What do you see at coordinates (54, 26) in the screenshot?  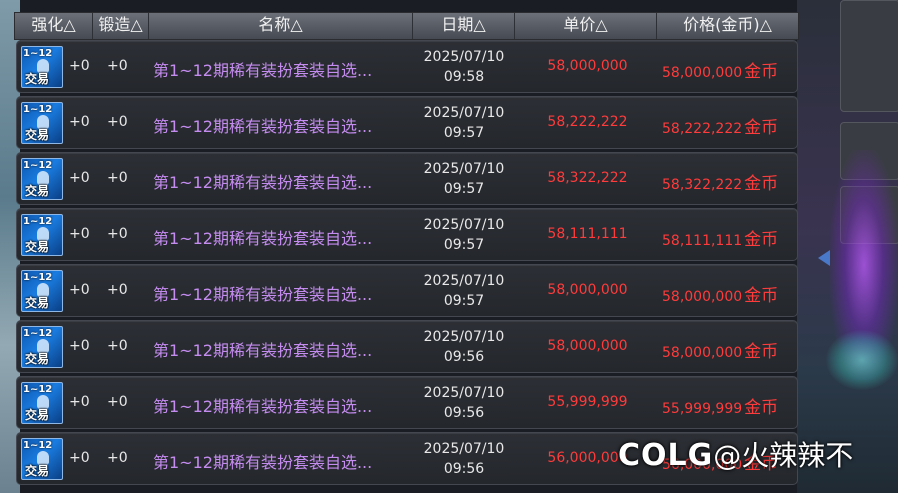 I see `header-enhance: 强化△` at bounding box center [54, 26].